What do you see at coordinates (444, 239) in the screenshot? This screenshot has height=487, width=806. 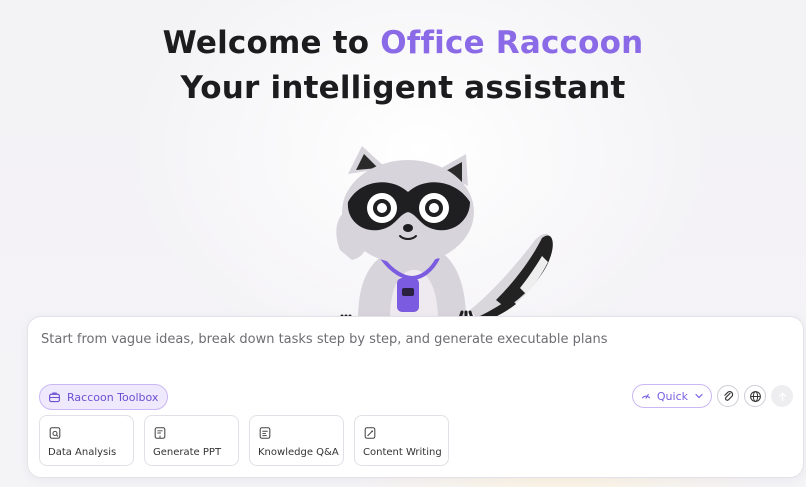 I see `raccoon-mascot` at bounding box center [444, 239].